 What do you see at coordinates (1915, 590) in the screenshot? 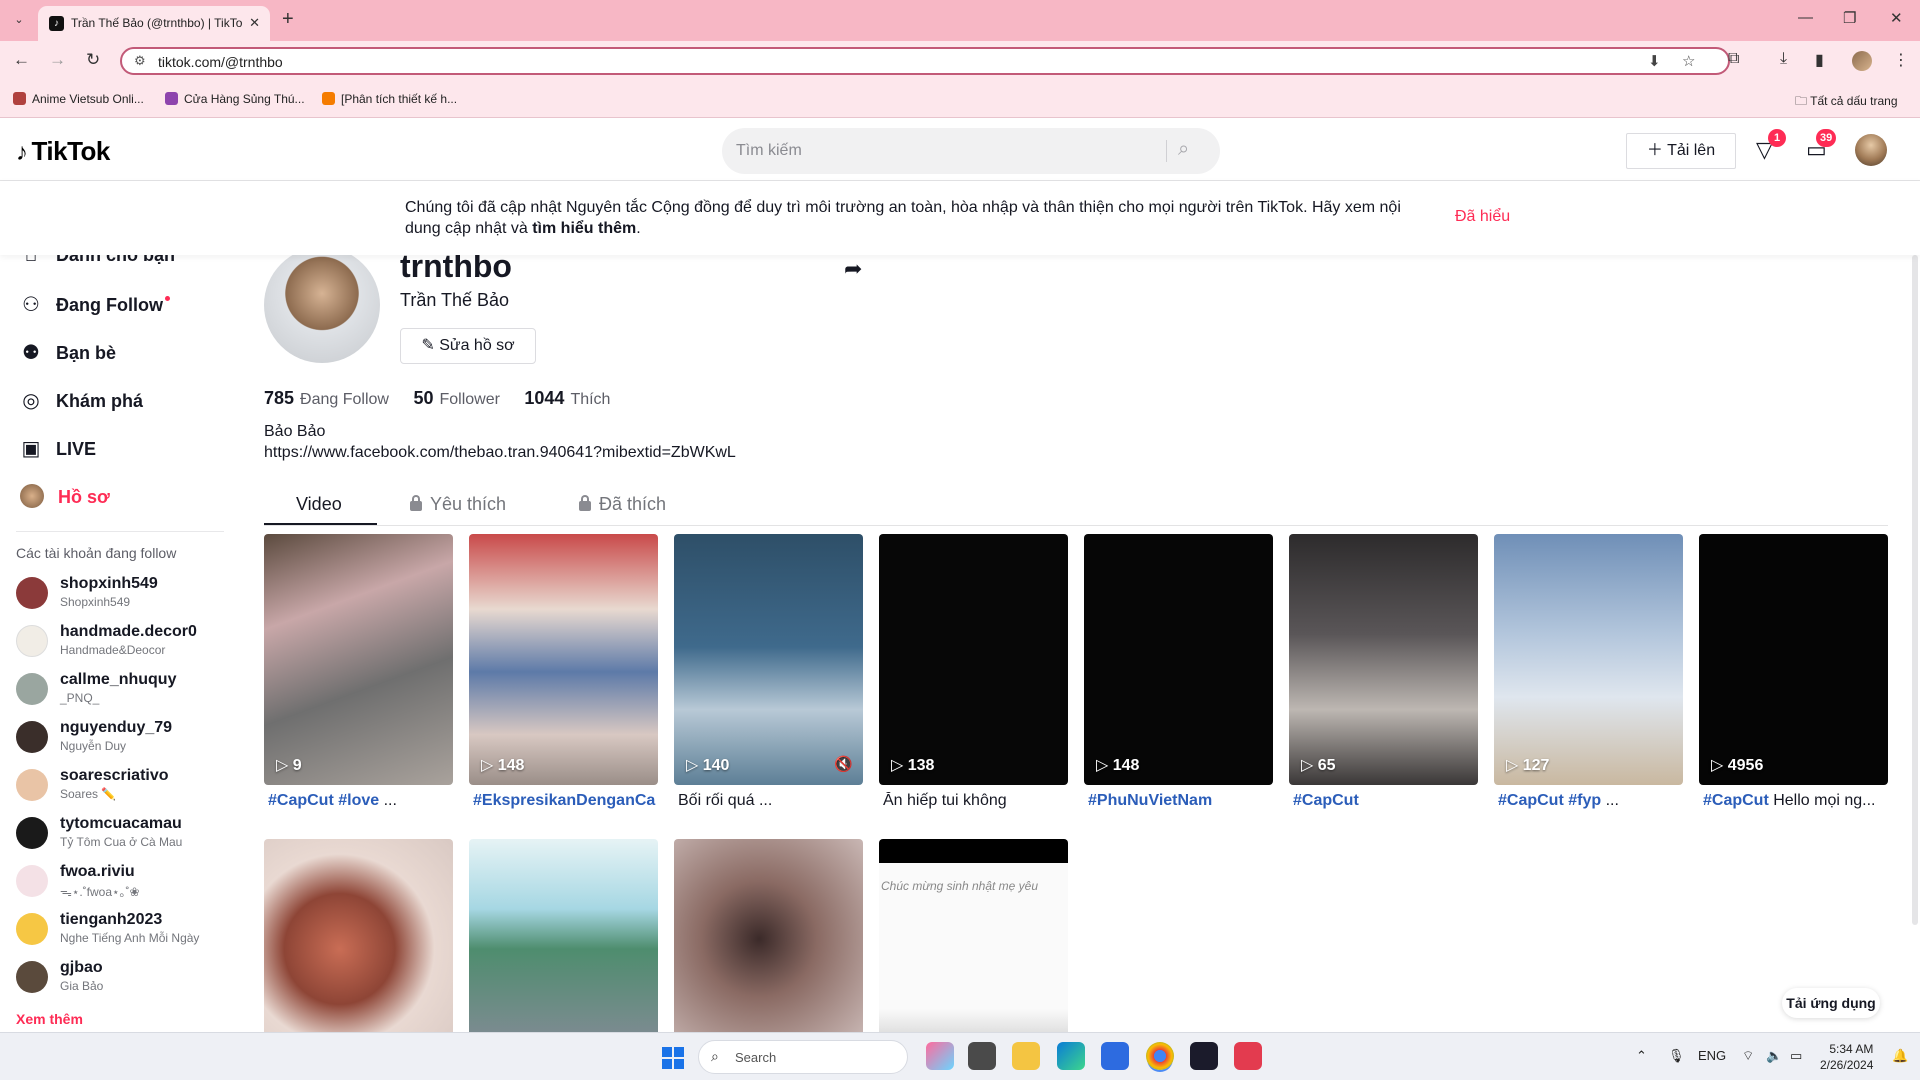
I see `page-scrollbar` at bounding box center [1915, 590].